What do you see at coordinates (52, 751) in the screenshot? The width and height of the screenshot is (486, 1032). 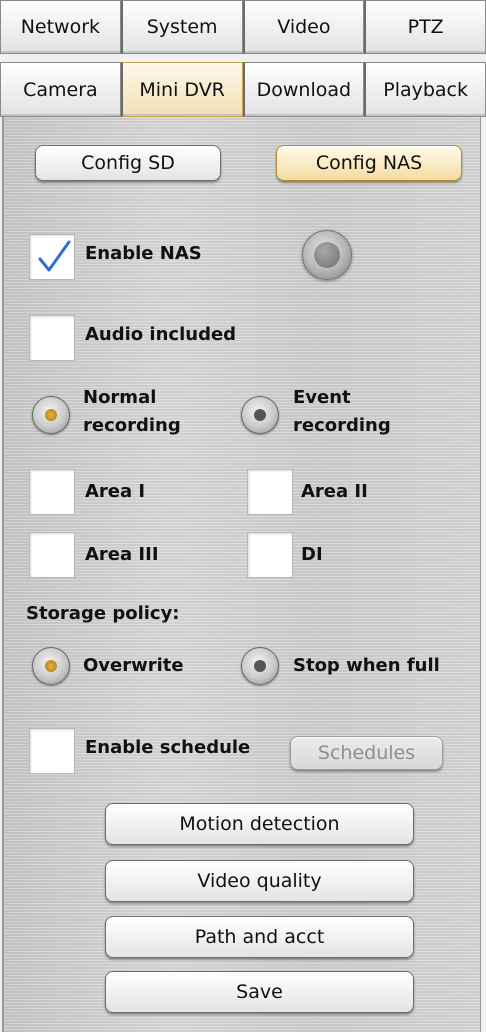 I see `enable-schedule-checkbox` at bounding box center [52, 751].